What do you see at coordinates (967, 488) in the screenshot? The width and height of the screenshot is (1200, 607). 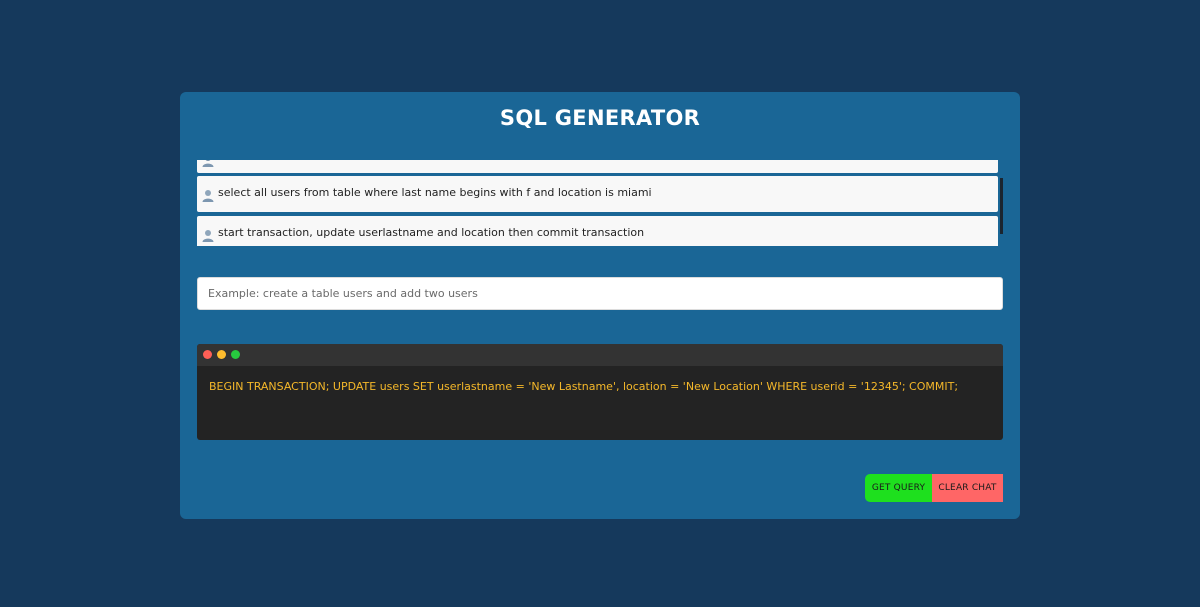 I see `clear-chat-button: CLEAR CHAT` at bounding box center [967, 488].